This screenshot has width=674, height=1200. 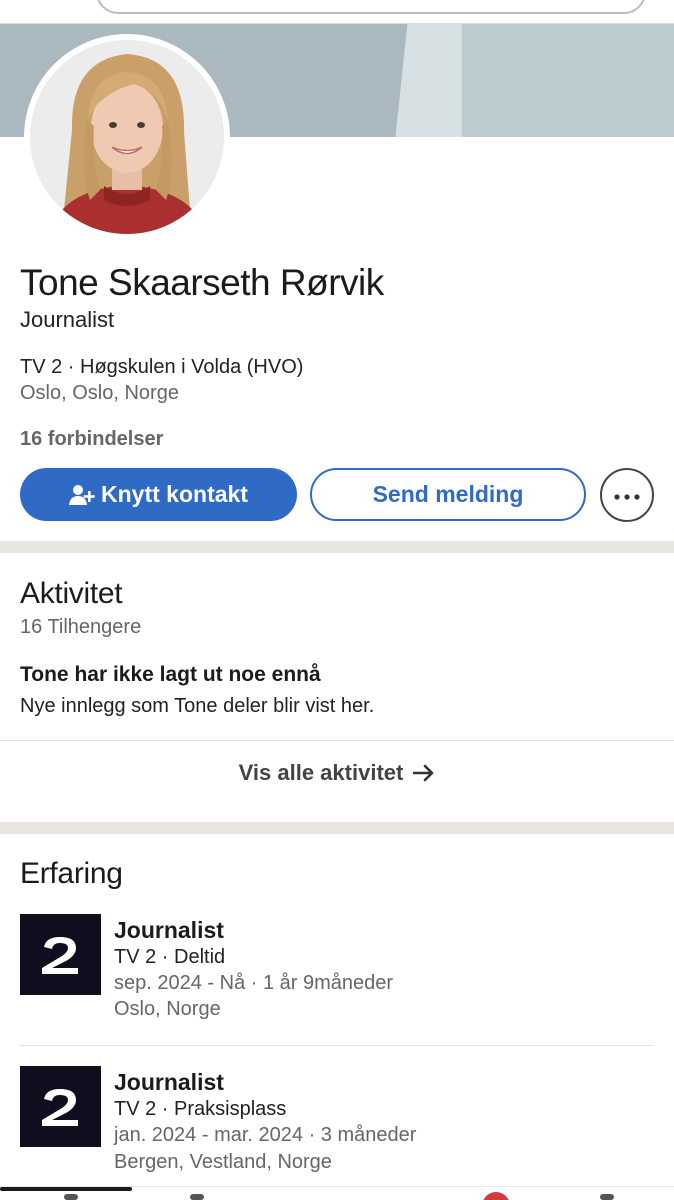 I want to click on profile-name: Tone Skaarseth Rørvik, so click(x=202, y=282).